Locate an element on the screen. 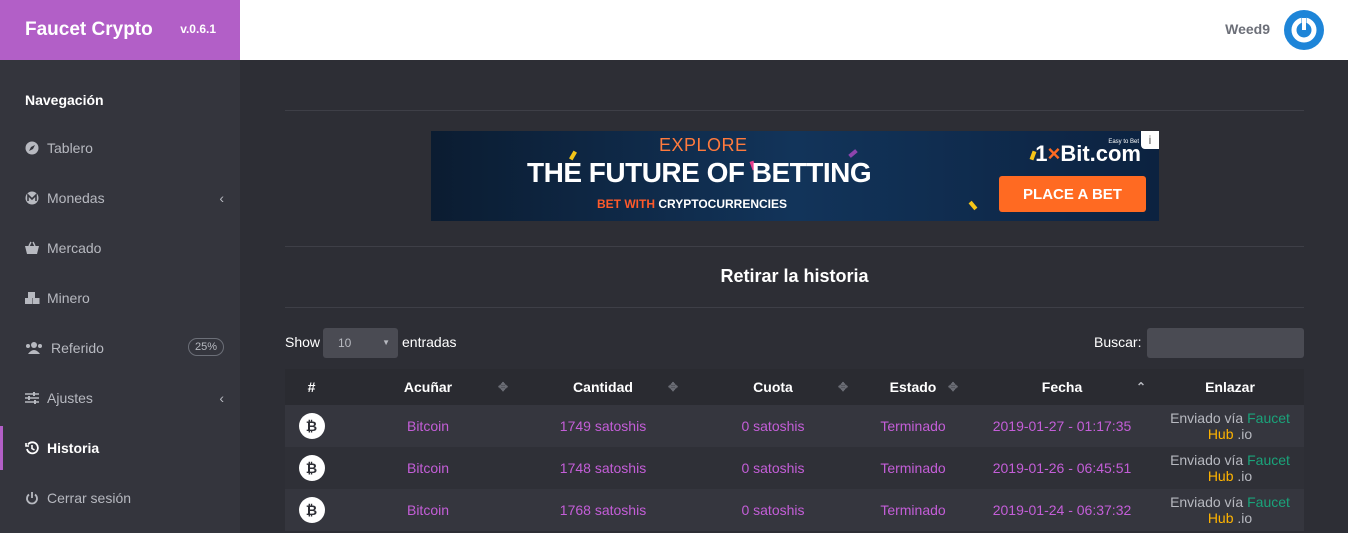  referral-percent-badge: 25% is located at coordinates (205, 347).